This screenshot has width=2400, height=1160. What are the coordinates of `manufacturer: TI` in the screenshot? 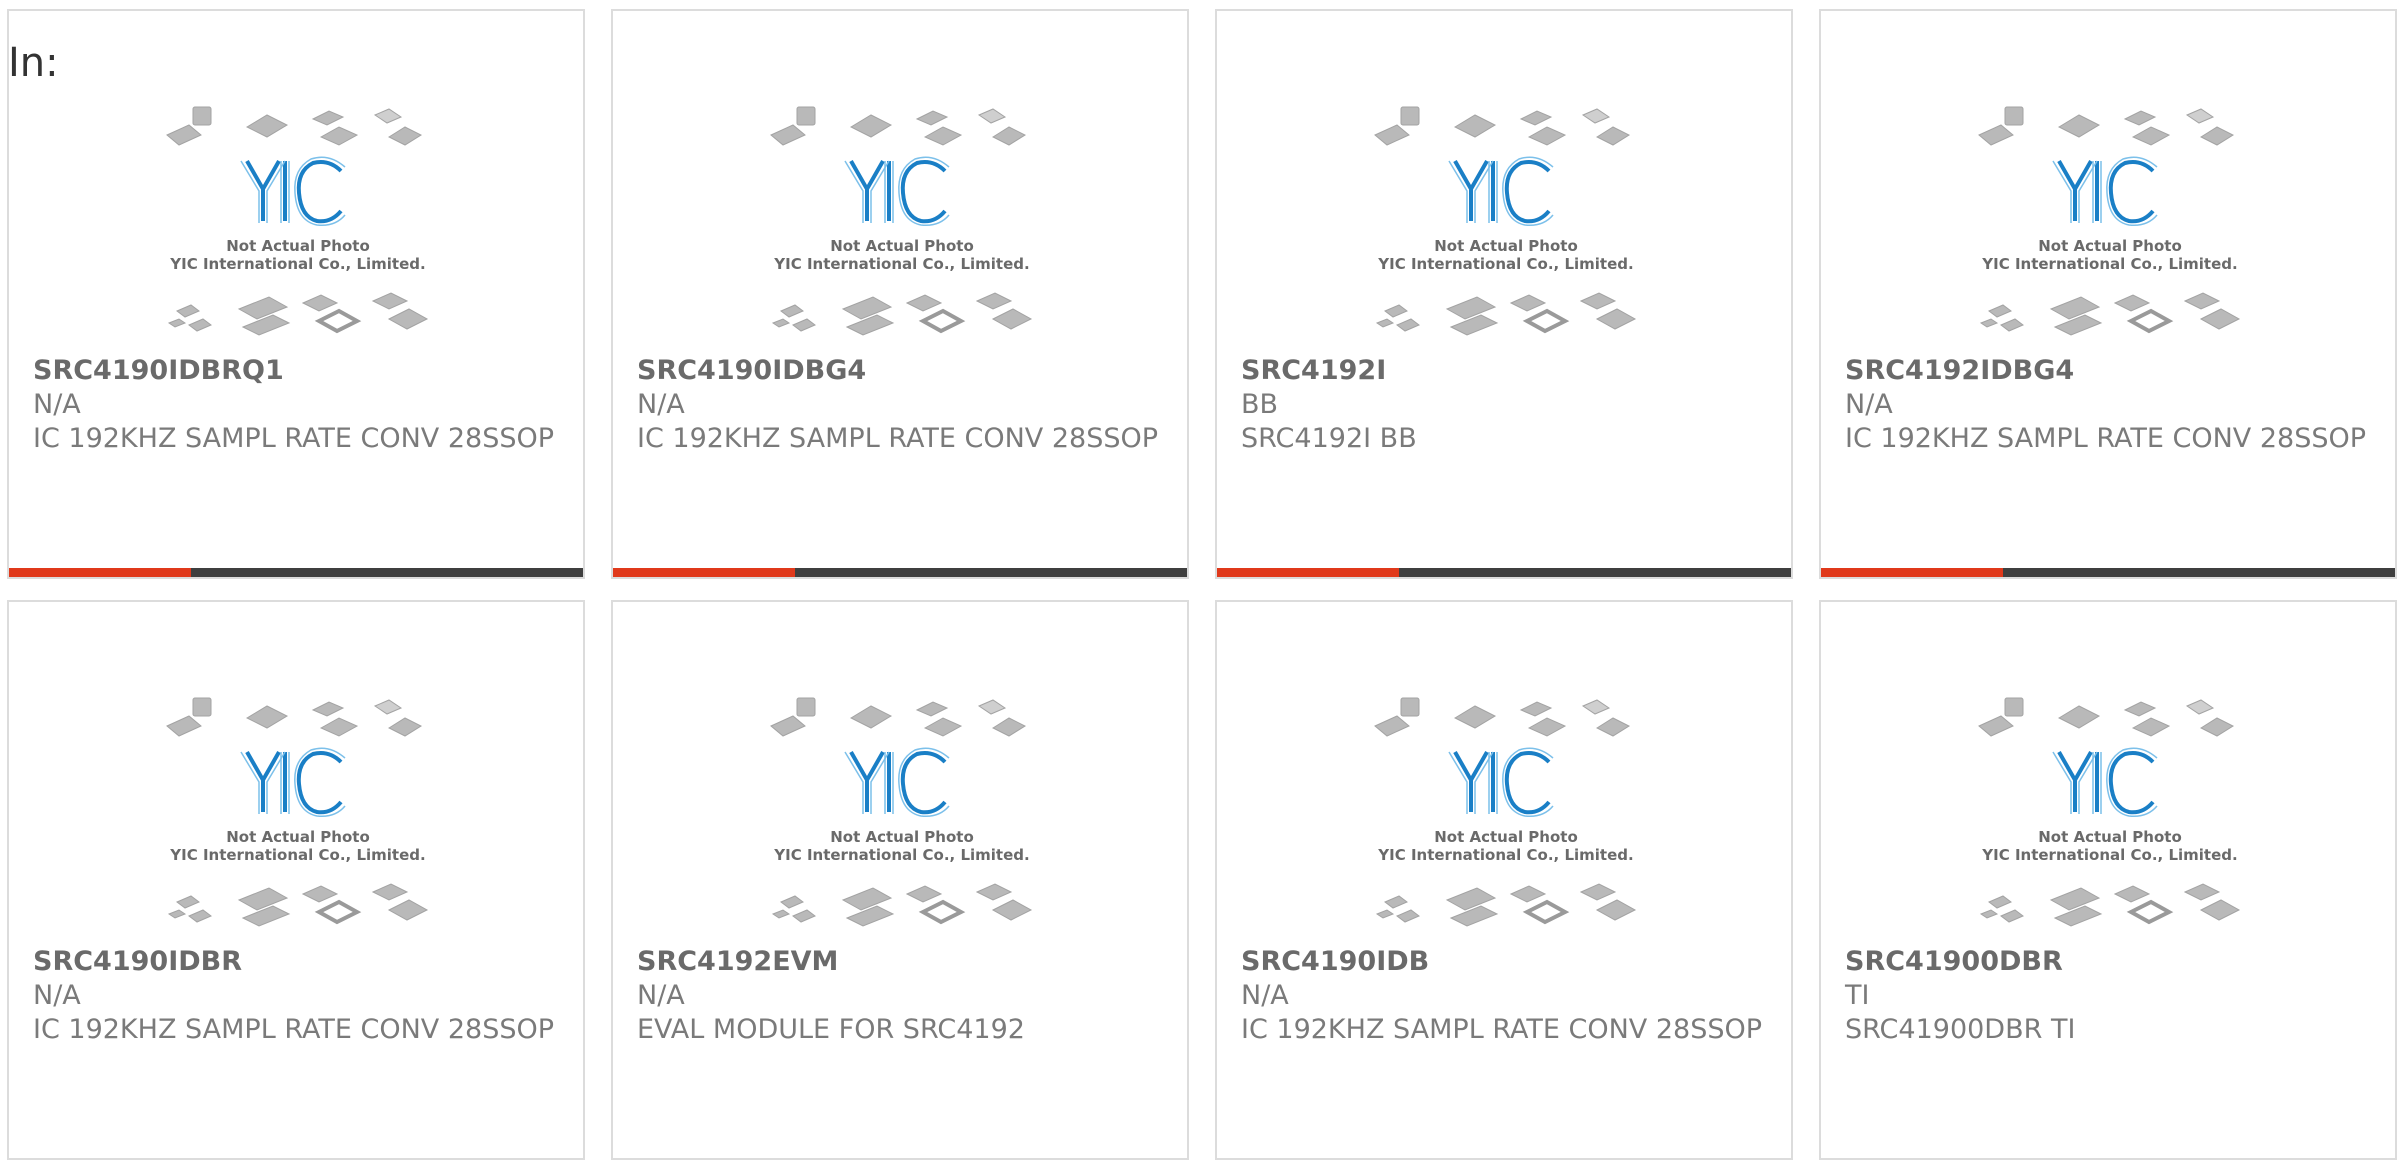 It's located at (1857, 995).